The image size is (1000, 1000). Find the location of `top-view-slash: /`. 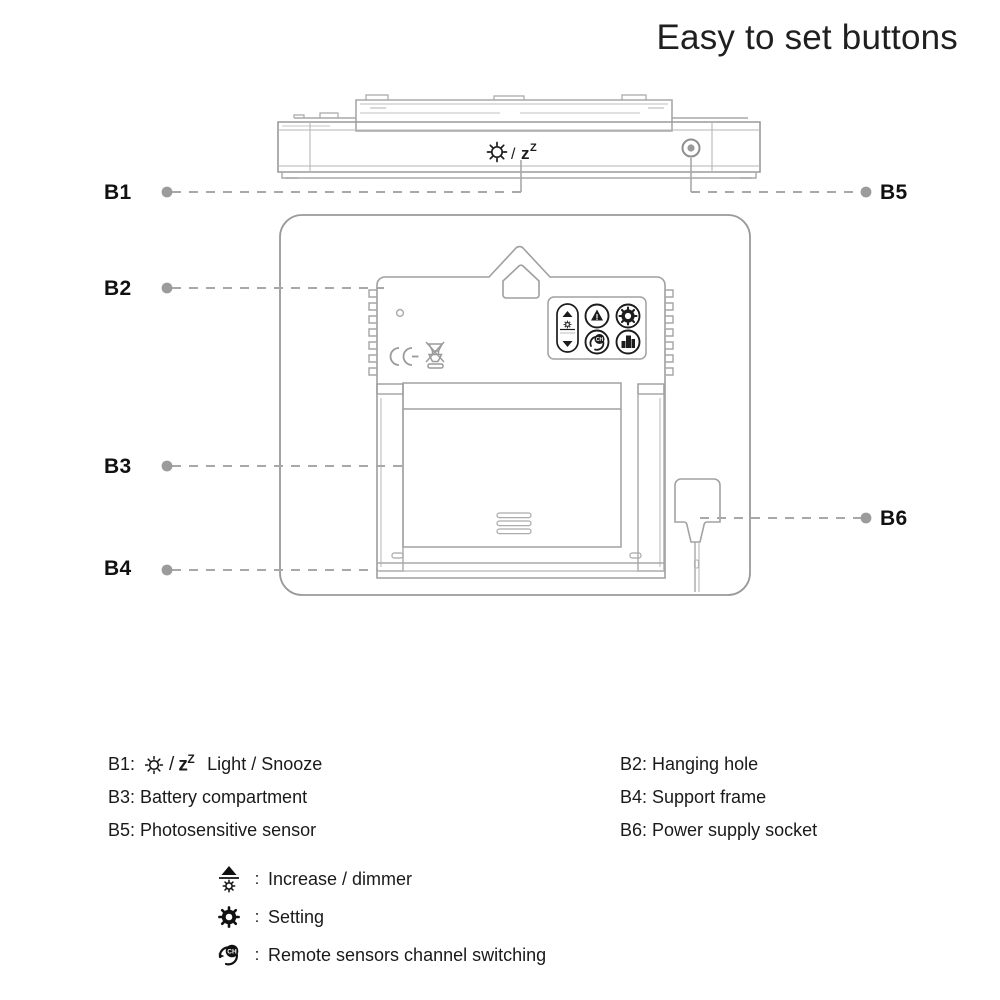

top-view-slash: / is located at coordinates (513, 154).